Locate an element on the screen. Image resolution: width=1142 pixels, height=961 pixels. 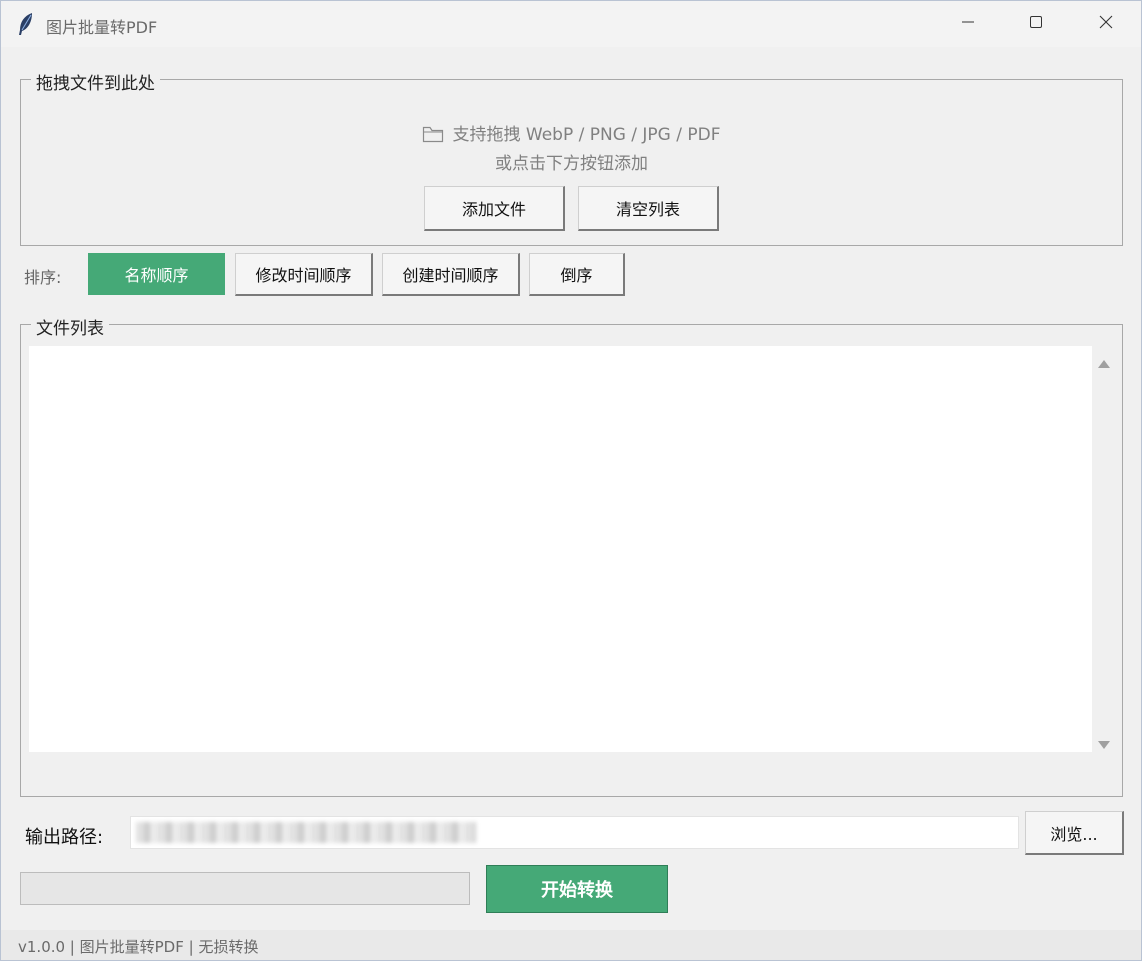
close-icon is located at coordinates (1106, 24).